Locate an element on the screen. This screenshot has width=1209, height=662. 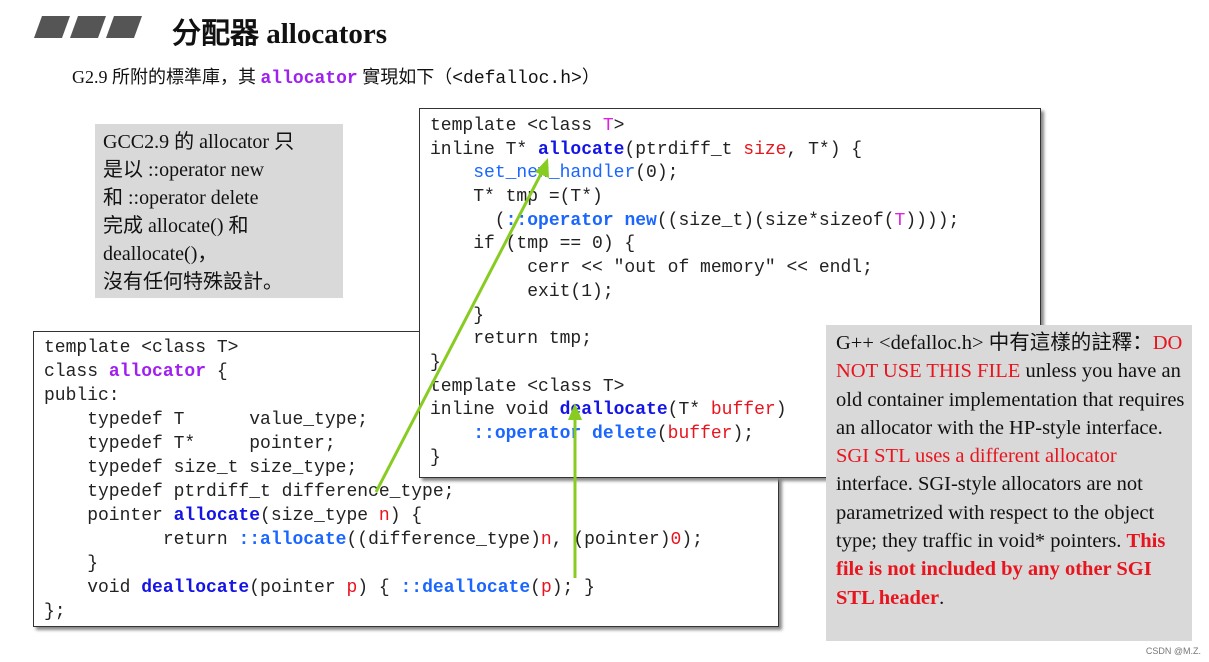
code-line: inline T* allocate(ptrdiff_t size, T*) { is located at coordinates (735, 151).